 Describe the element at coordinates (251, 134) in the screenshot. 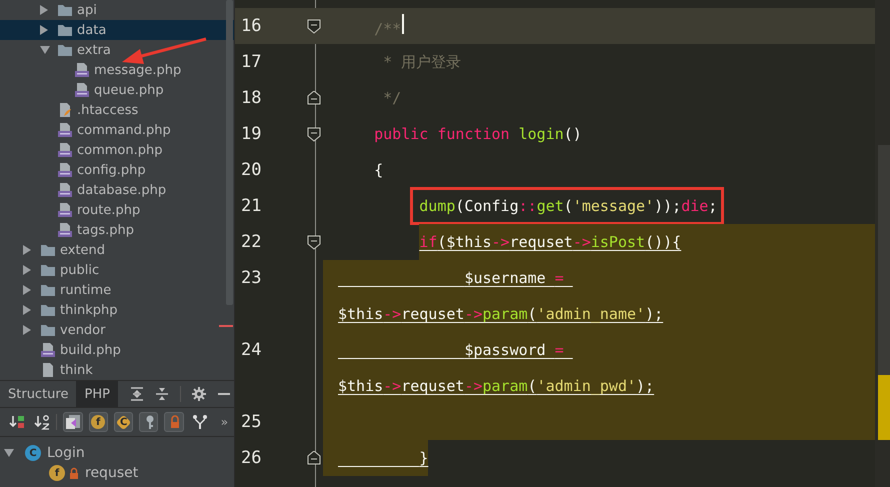

I see `line-number: 19` at that location.